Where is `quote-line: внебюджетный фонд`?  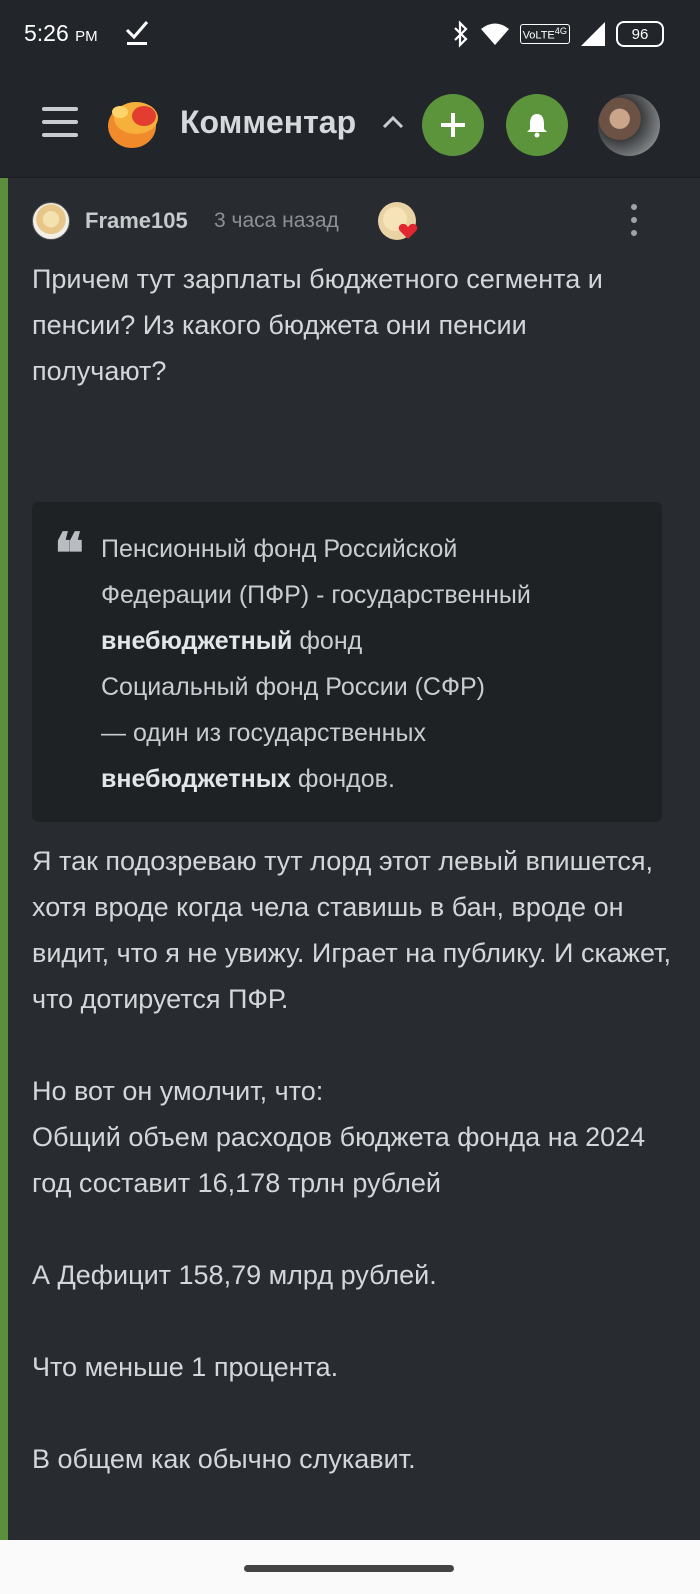
quote-line: внебюджетный фонд is located at coordinates (371, 641).